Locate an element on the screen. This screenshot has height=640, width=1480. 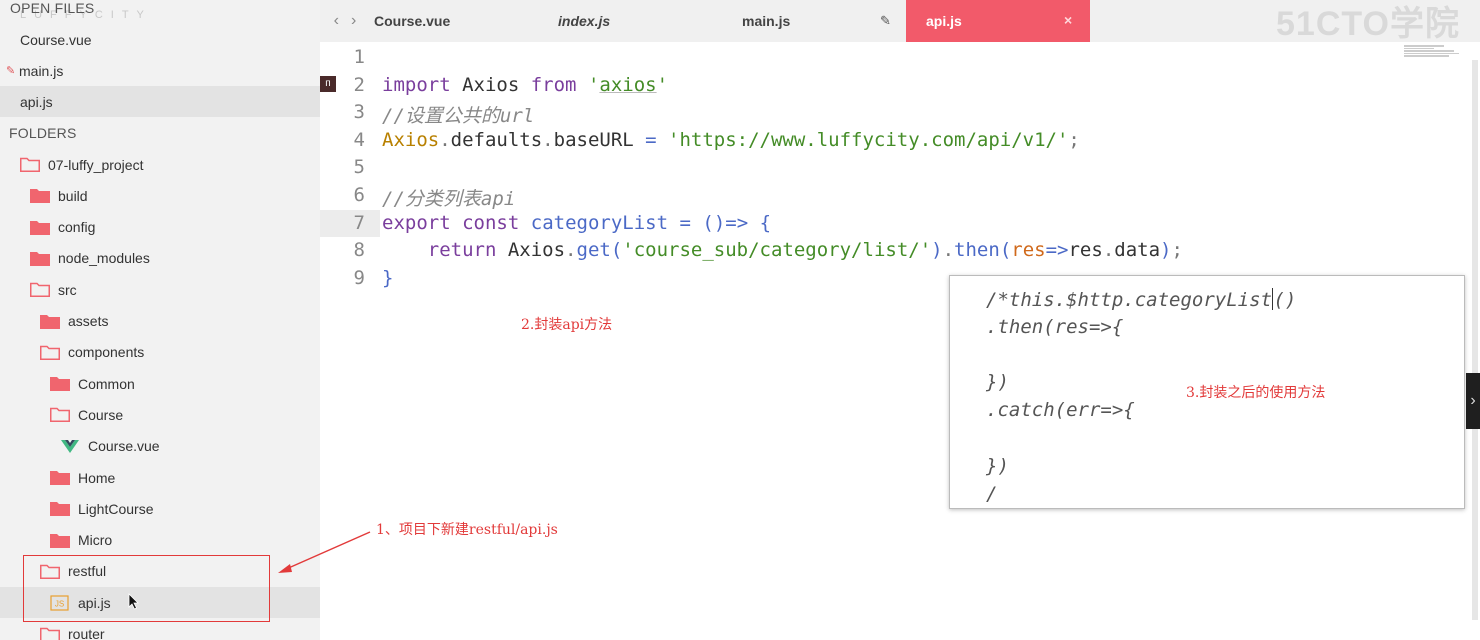
tree-item-label: assets is located at coordinates (88, 321).